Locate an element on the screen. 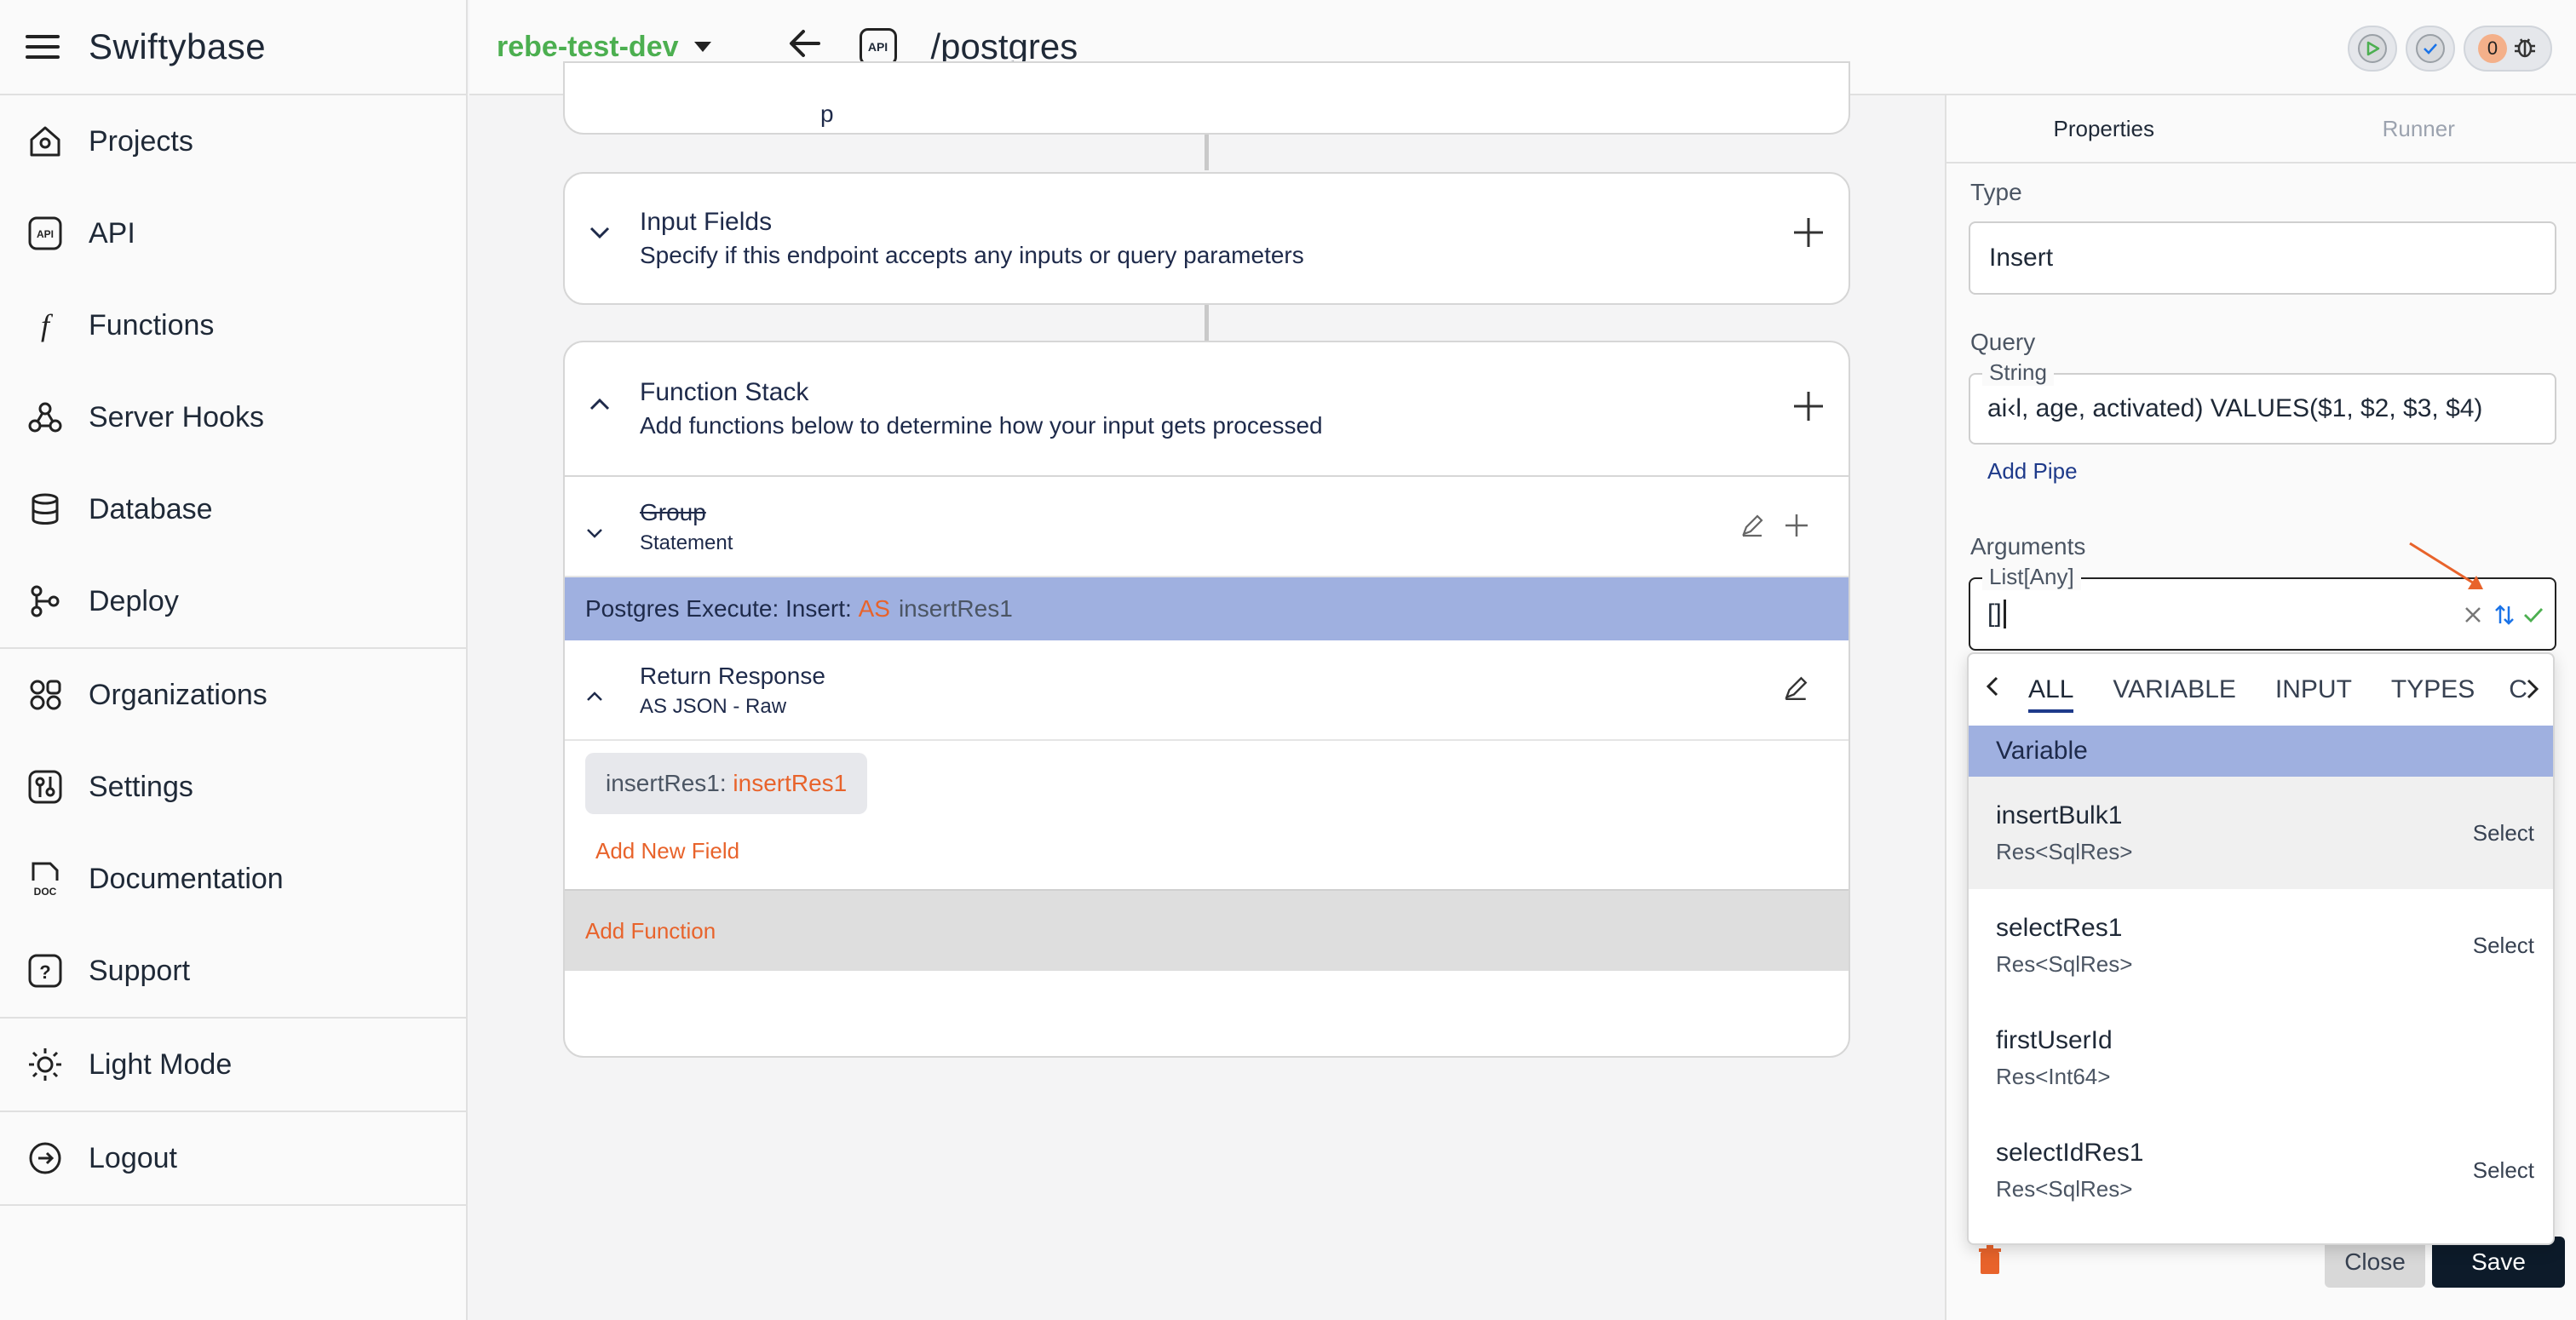 This screenshot has width=2576, height=1320. sidebar-item-label: Settings is located at coordinates (141, 786).